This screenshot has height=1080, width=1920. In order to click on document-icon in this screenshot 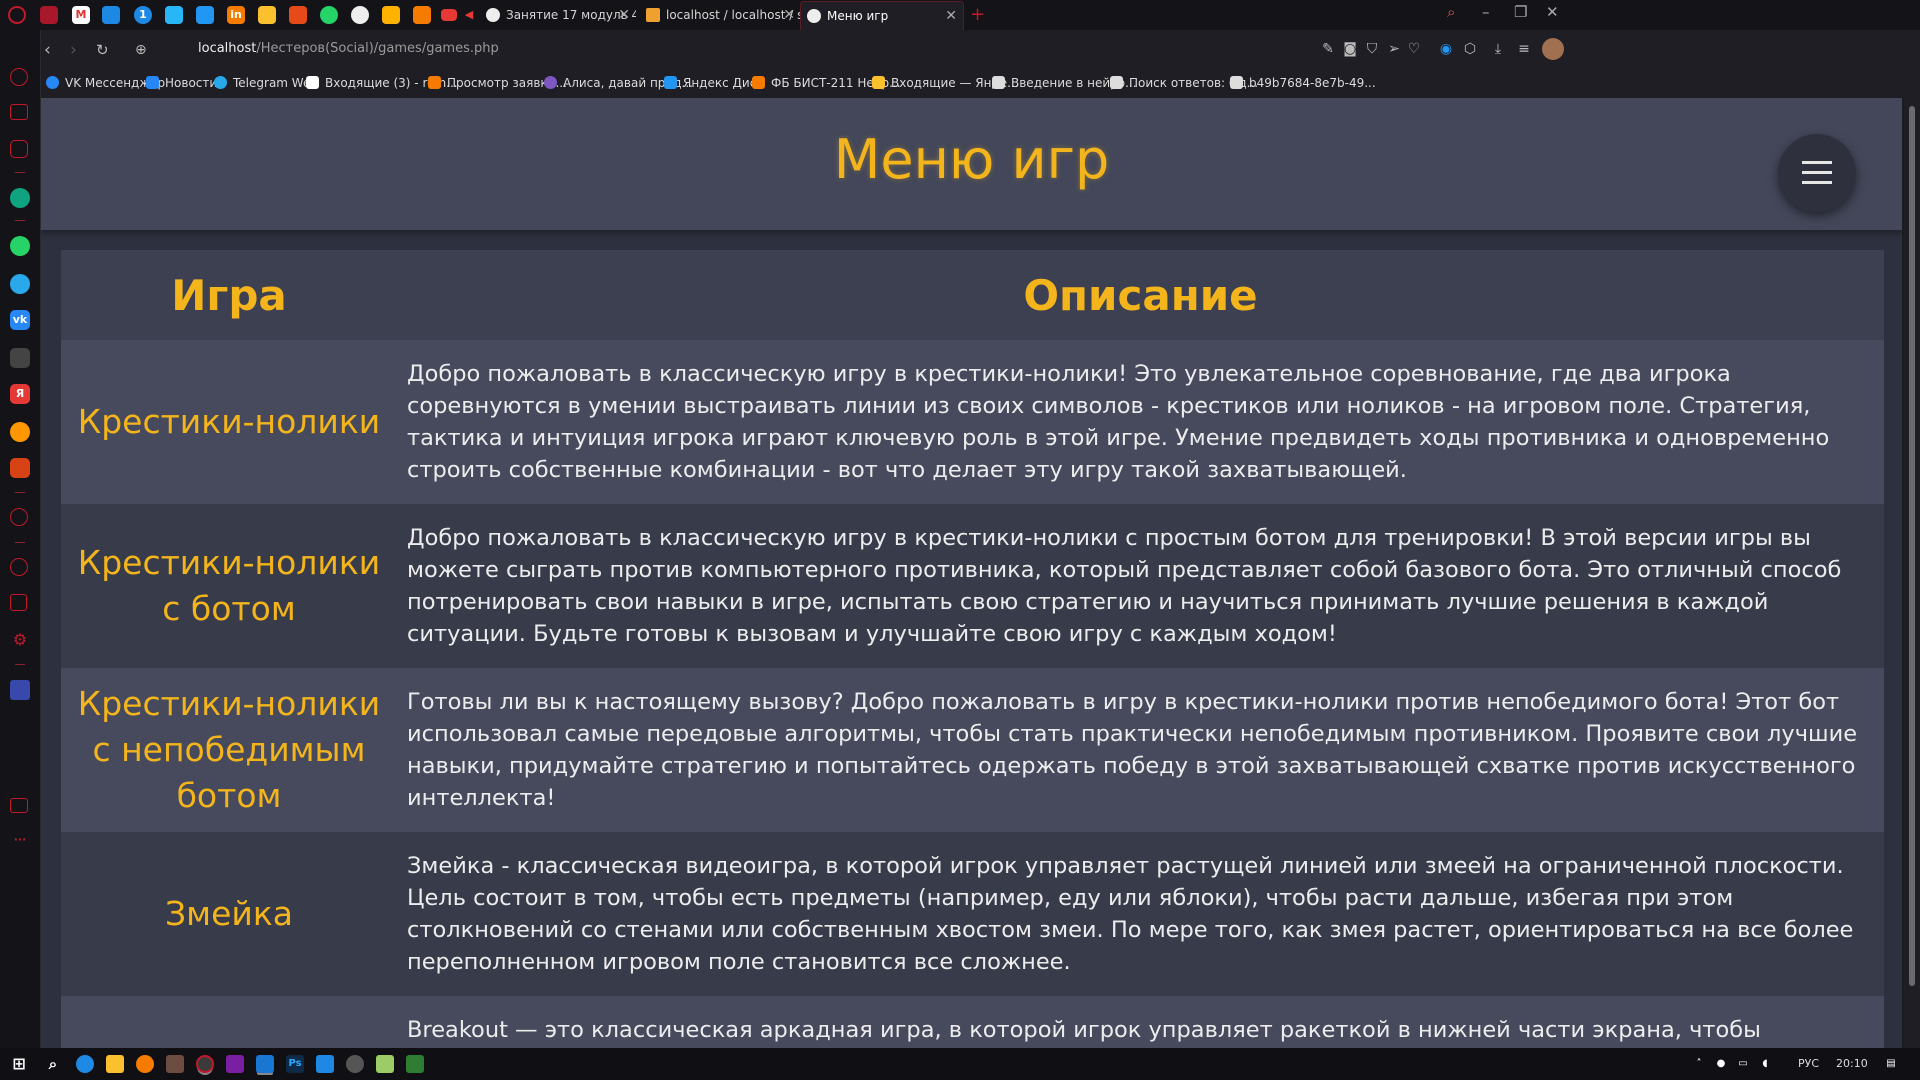, I will do `click(1236, 82)`.